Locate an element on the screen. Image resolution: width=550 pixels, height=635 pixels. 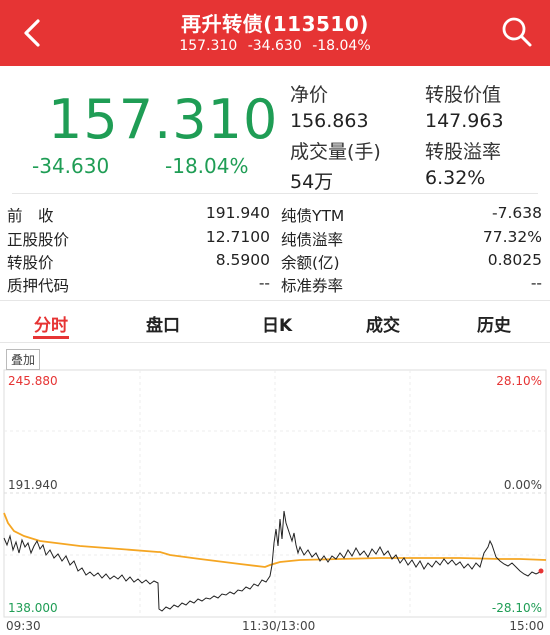
search-icon is located at coordinates (517, 32).